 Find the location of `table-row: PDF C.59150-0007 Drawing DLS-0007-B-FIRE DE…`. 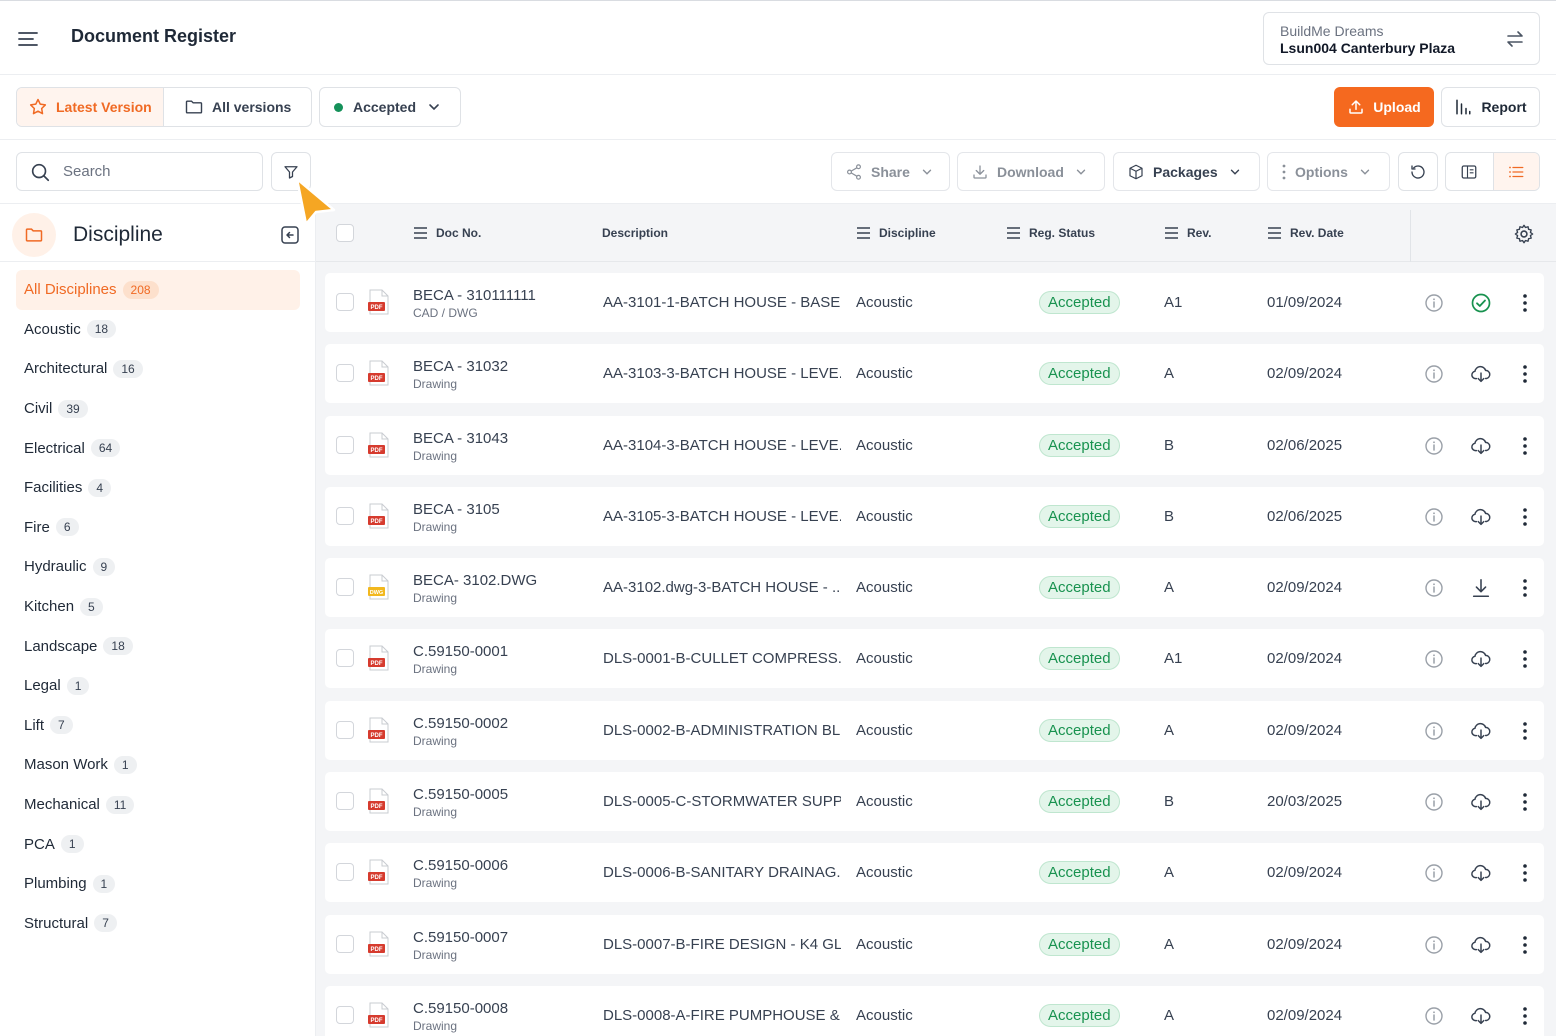

table-row: PDF C.59150-0007 Drawing DLS-0007-B-FIRE DE… is located at coordinates (934, 944).